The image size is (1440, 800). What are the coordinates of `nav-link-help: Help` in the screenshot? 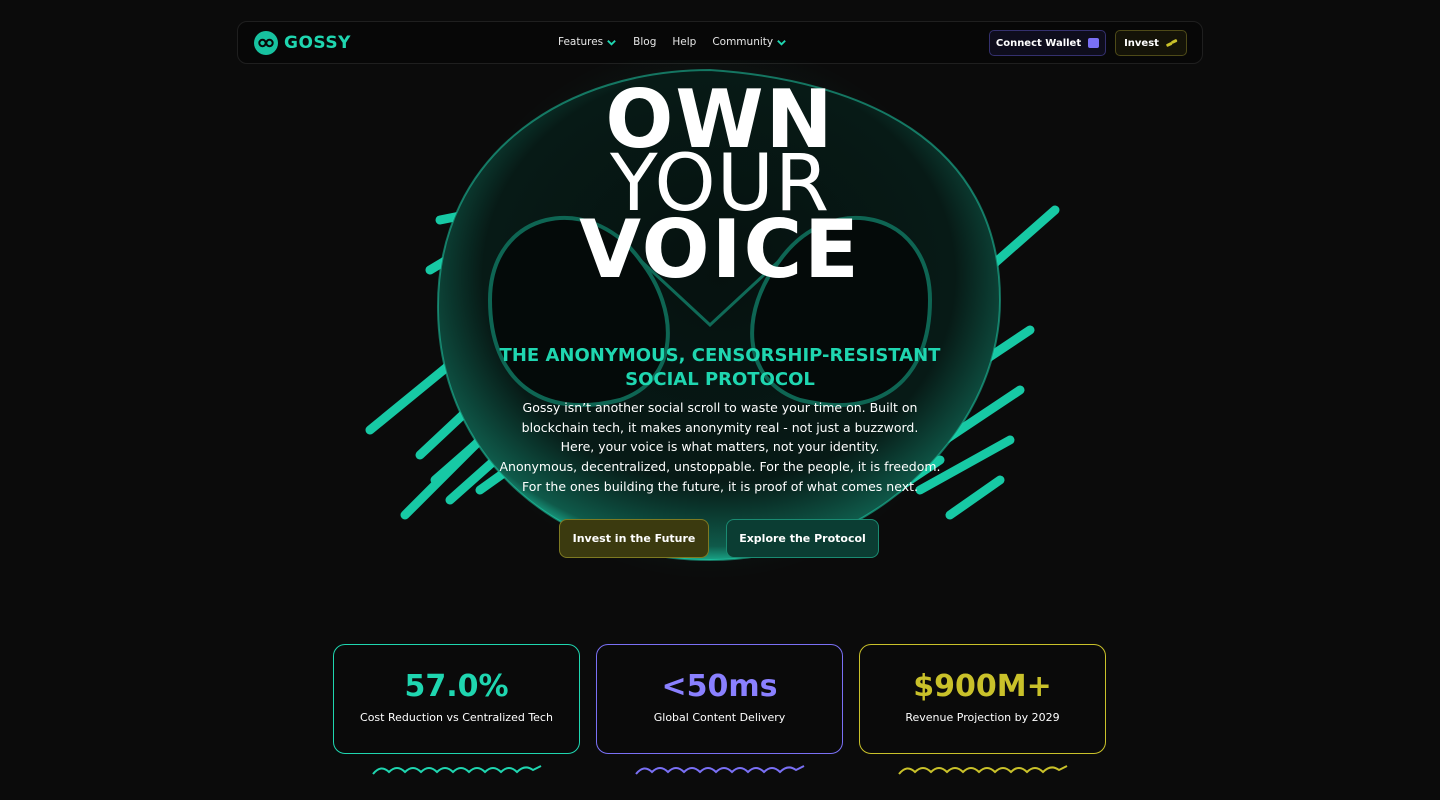 It's located at (684, 42).